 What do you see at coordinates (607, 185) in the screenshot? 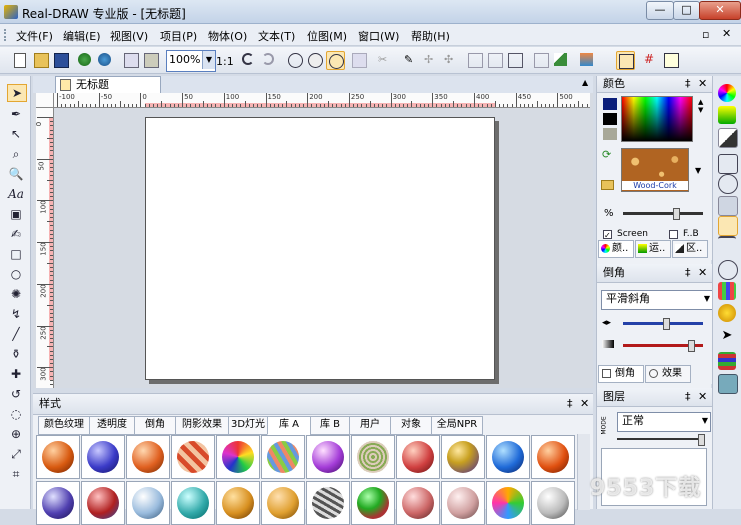
I see `open-texture-icon` at bounding box center [607, 185].